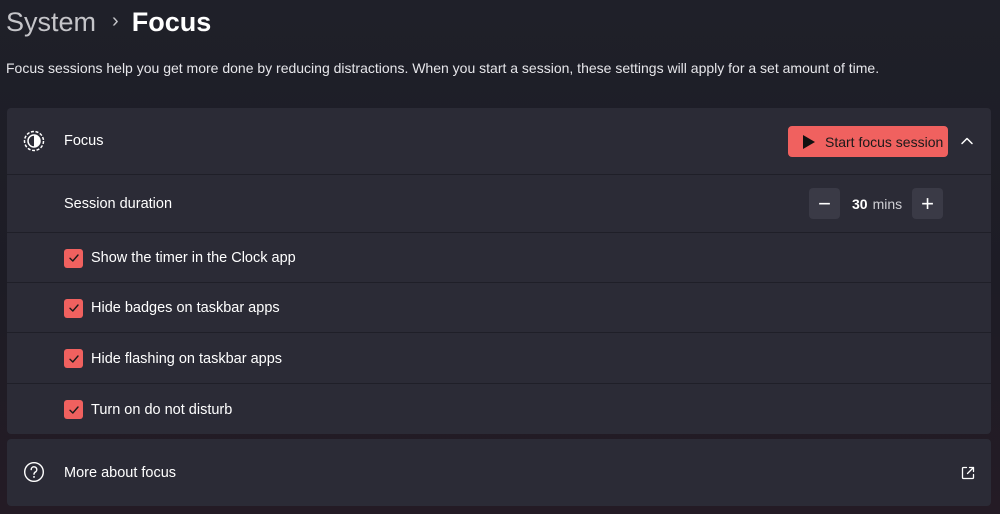 The width and height of the screenshot is (1000, 514). I want to click on breadcrumb-system-link: System, so click(51, 22).